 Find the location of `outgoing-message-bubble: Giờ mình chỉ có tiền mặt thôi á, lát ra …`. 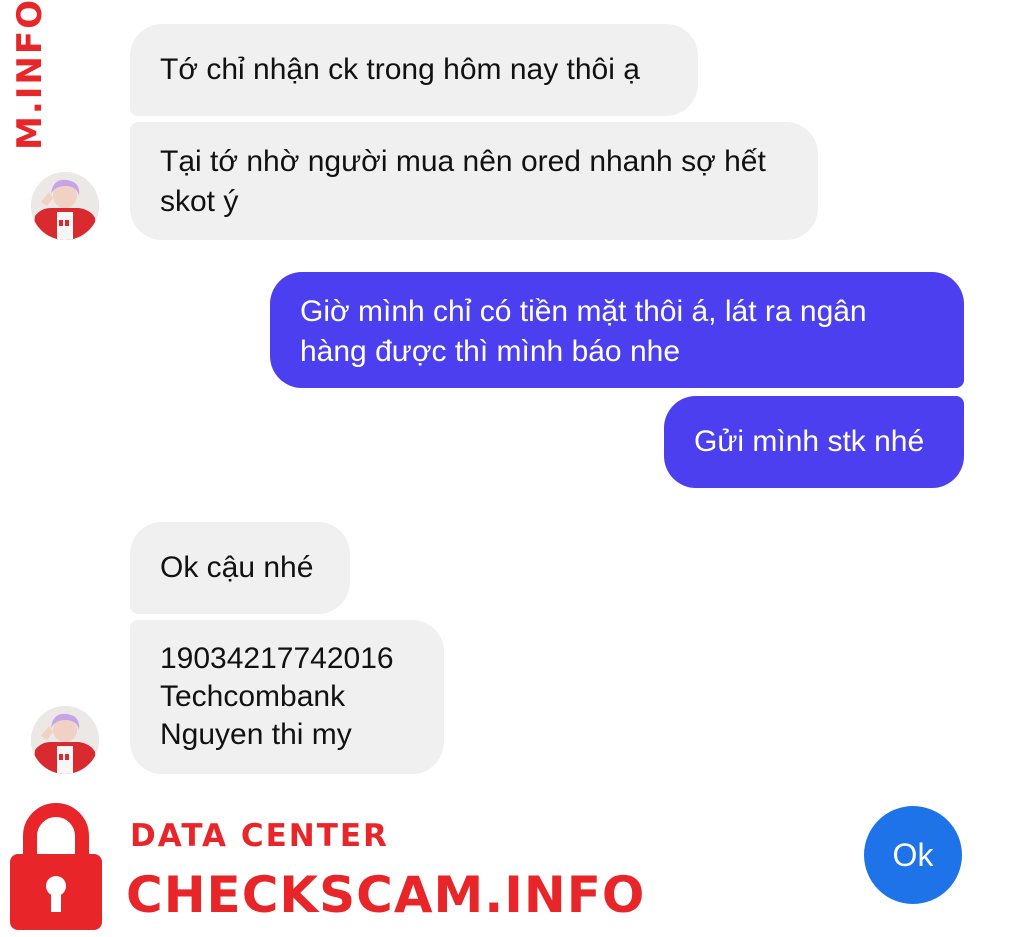

outgoing-message-bubble: Giờ mình chỉ có tiền mặt thôi á, lát ra … is located at coordinates (617, 330).